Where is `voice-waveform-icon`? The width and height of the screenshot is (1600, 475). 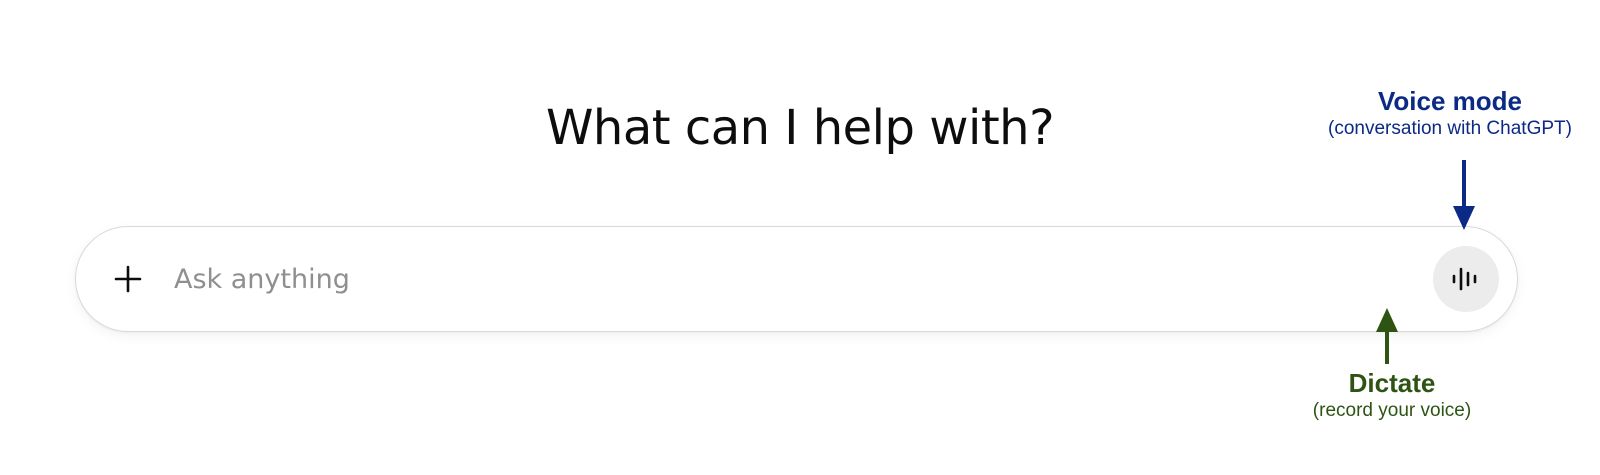 voice-waveform-icon is located at coordinates (1464, 279).